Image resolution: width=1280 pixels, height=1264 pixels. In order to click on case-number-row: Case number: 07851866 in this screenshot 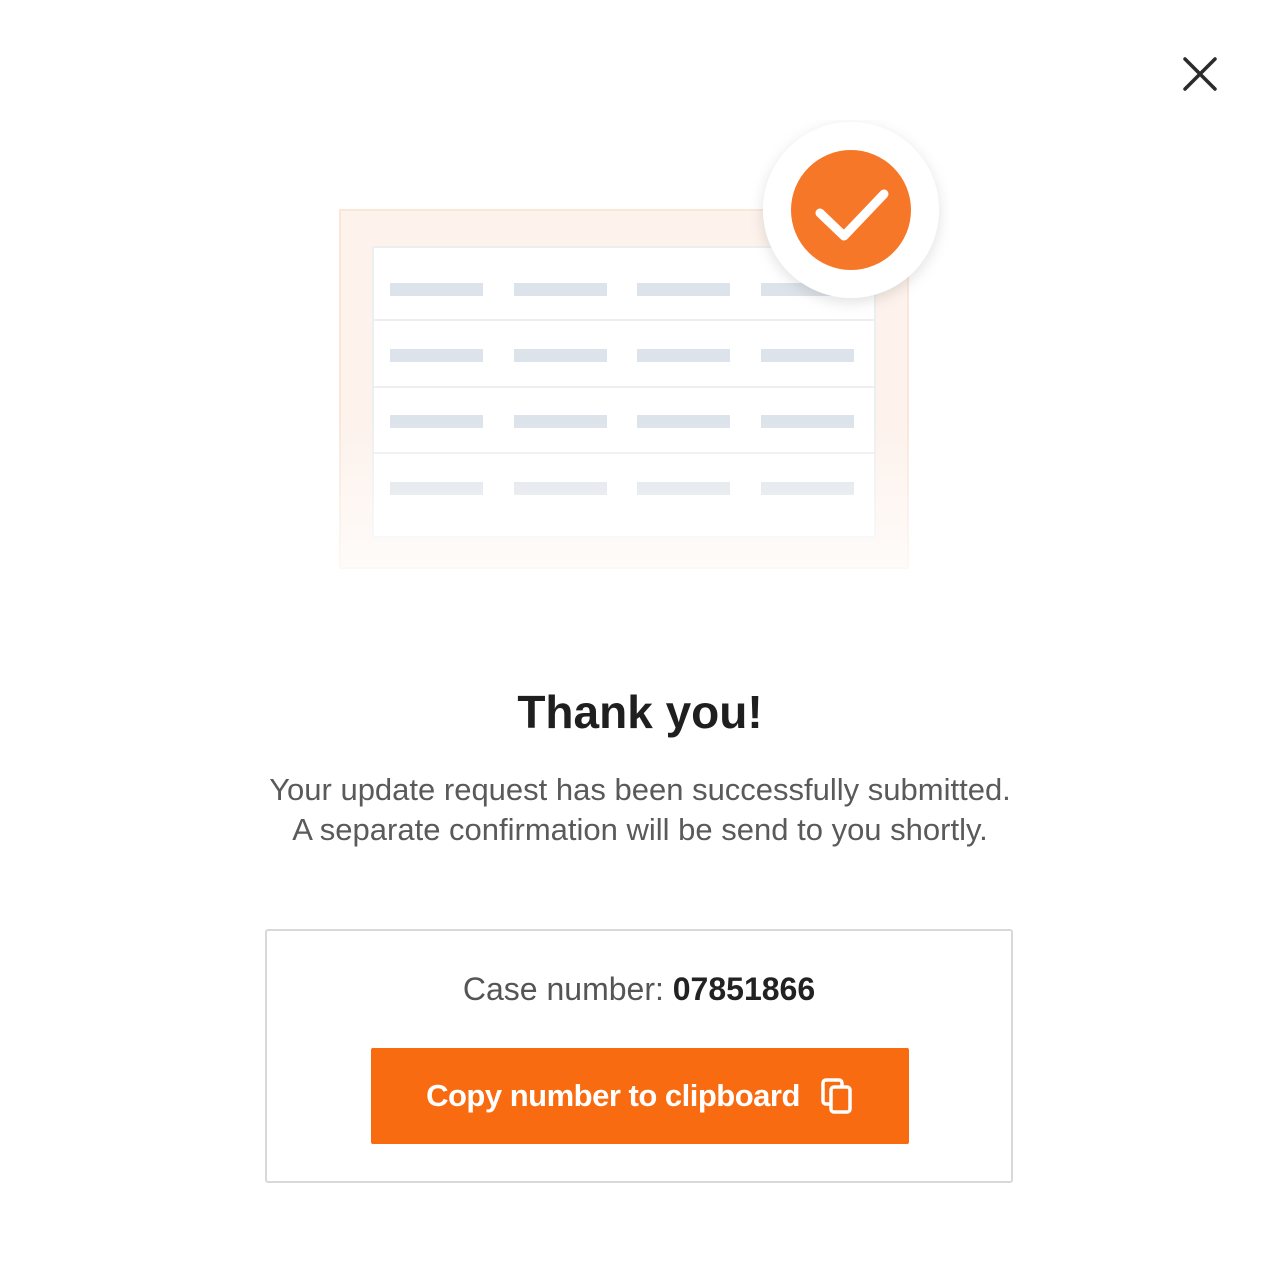, I will do `click(639, 989)`.